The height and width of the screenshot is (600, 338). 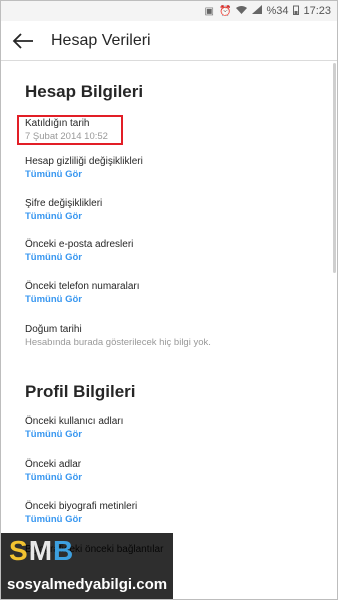 I want to click on logo-letter: M, so click(x=41, y=550).